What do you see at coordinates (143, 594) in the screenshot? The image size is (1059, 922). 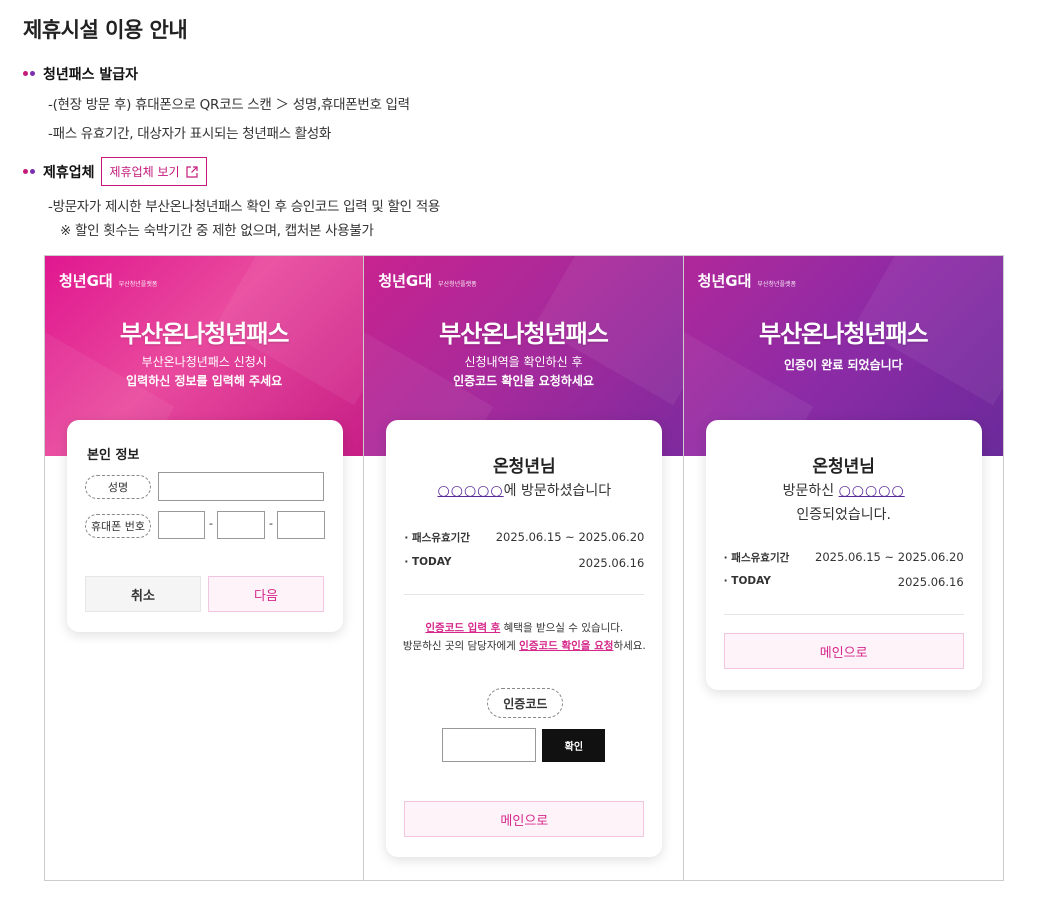 I see `cancel-button: 취소` at bounding box center [143, 594].